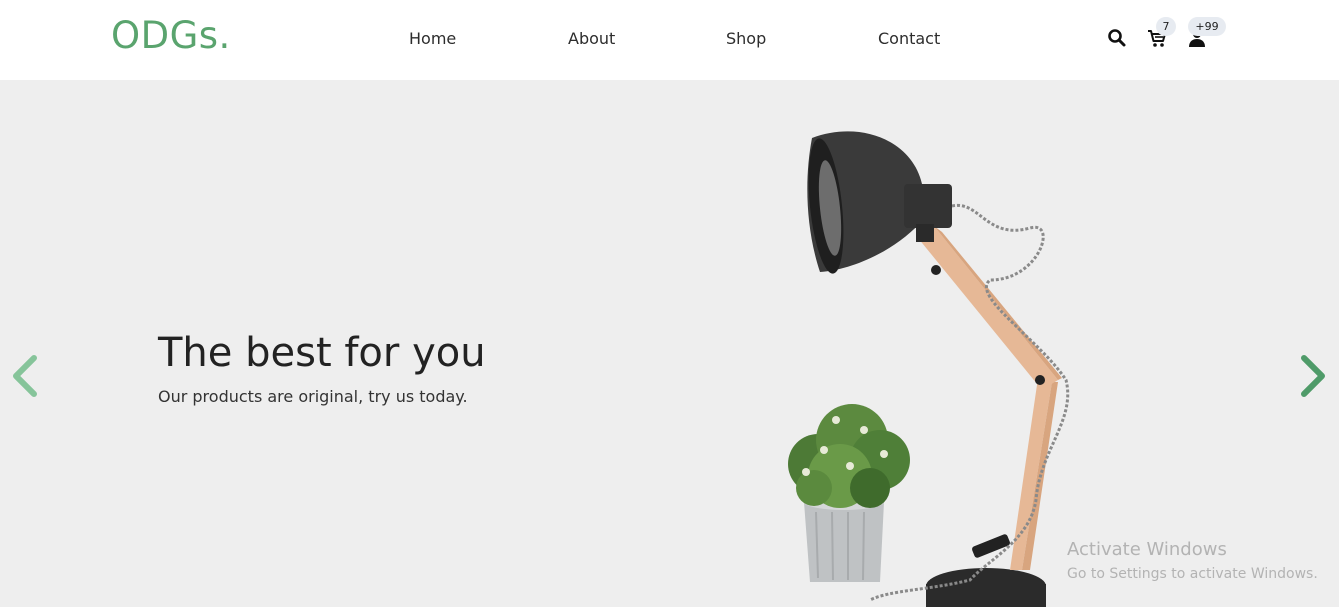 Image resolution: width=1339 pixels, height=607 pixels. Describe the element at coordinates (171, 36) in the screenshot. I see `brand-logo: ODGs.` at that location.